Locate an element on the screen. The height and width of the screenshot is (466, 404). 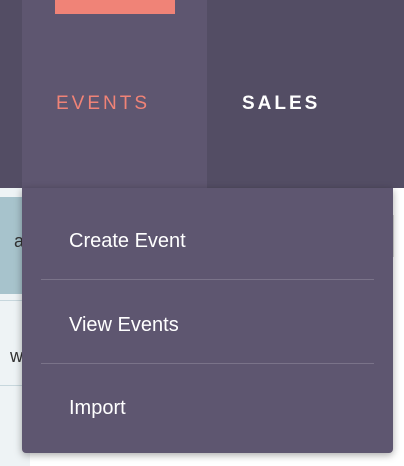
nav-tab-events-label: EVENTS is located at coordinates (103, 104).